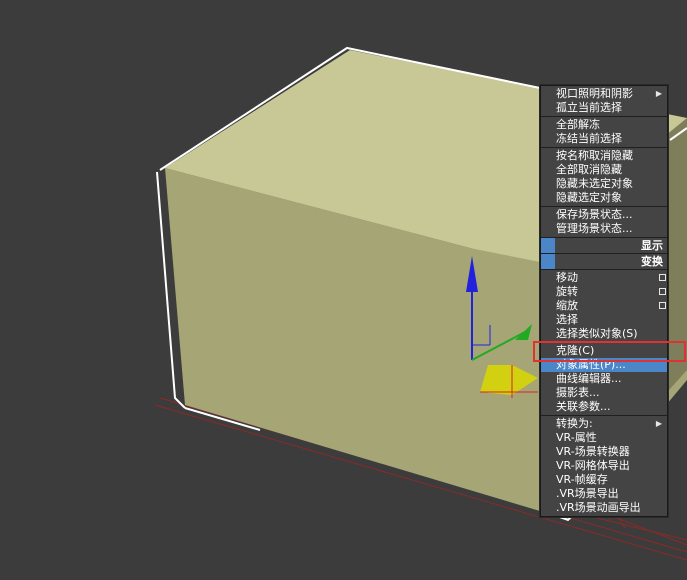 This screenshot has width=687, height=580. Describe the element at coordinates (593, 451) in the screenshot. I see `menu-item-label: VR-场景转换器` at that location.